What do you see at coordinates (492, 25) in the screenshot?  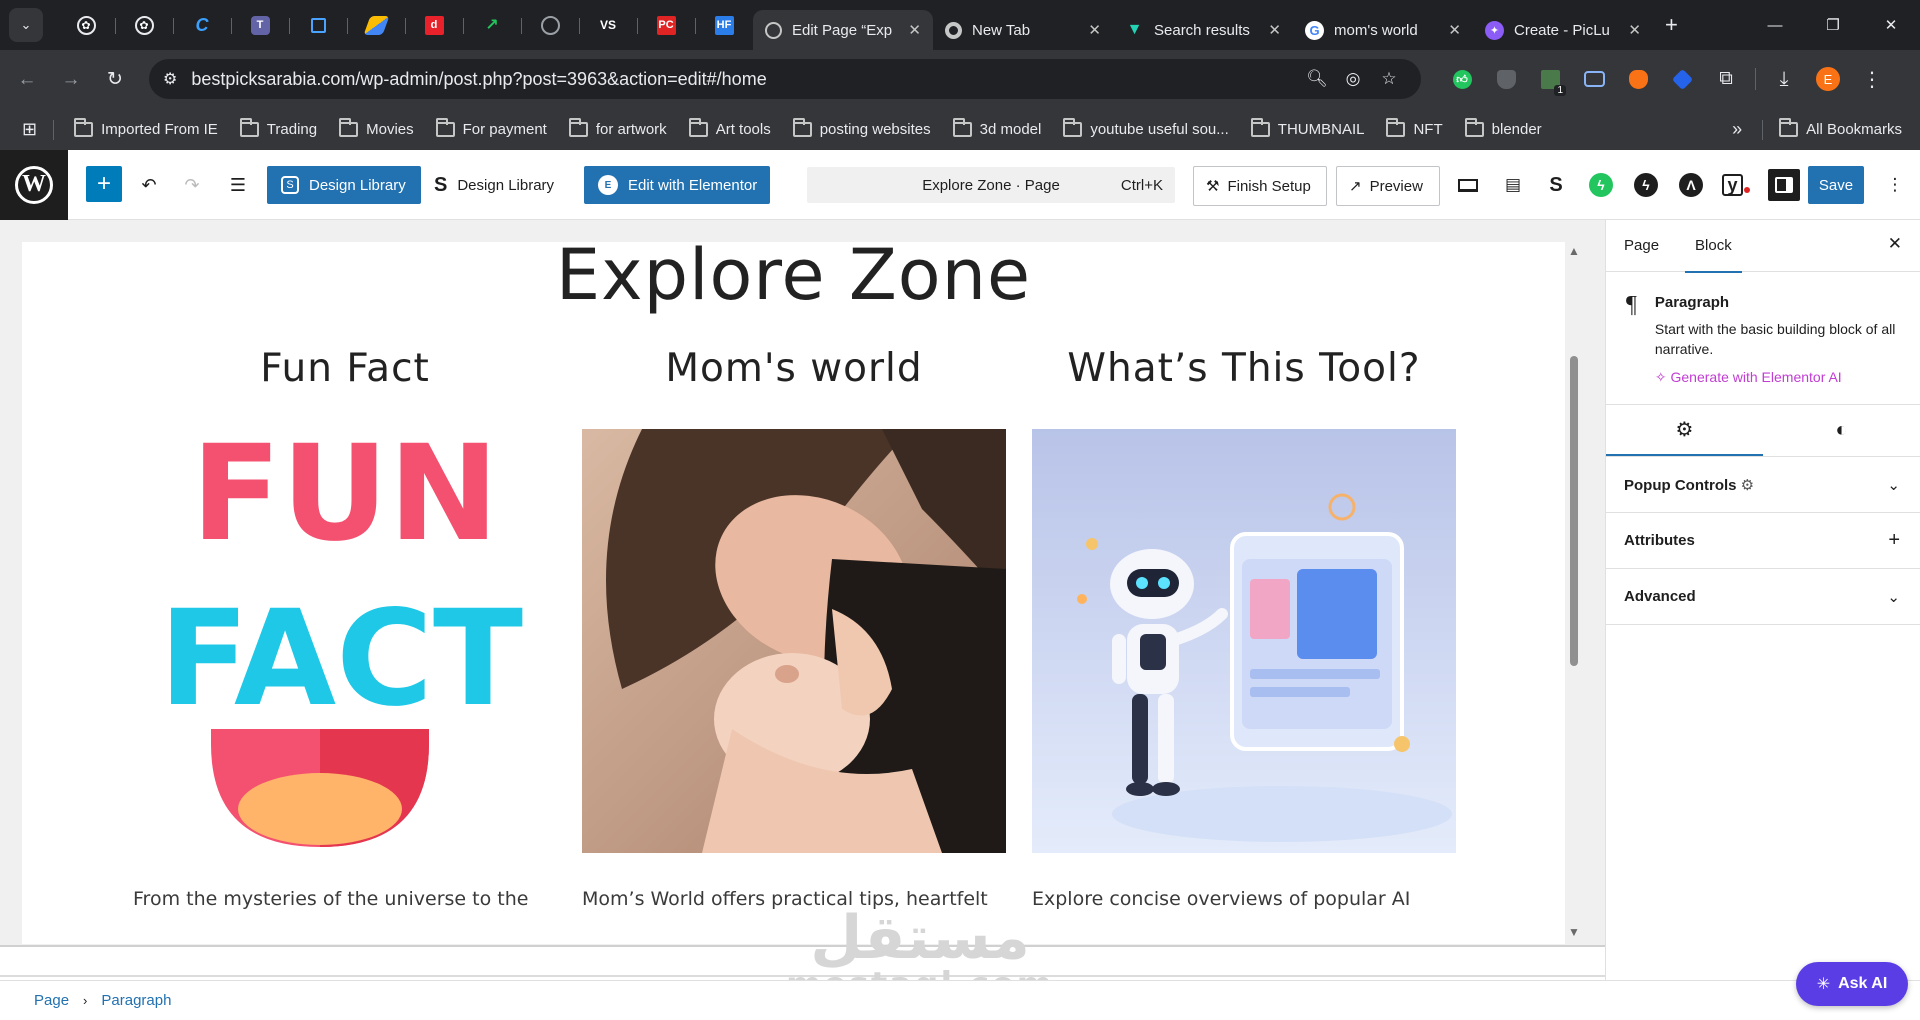 I see `pinned-tab: ↗` at bounding box center [492, 25].